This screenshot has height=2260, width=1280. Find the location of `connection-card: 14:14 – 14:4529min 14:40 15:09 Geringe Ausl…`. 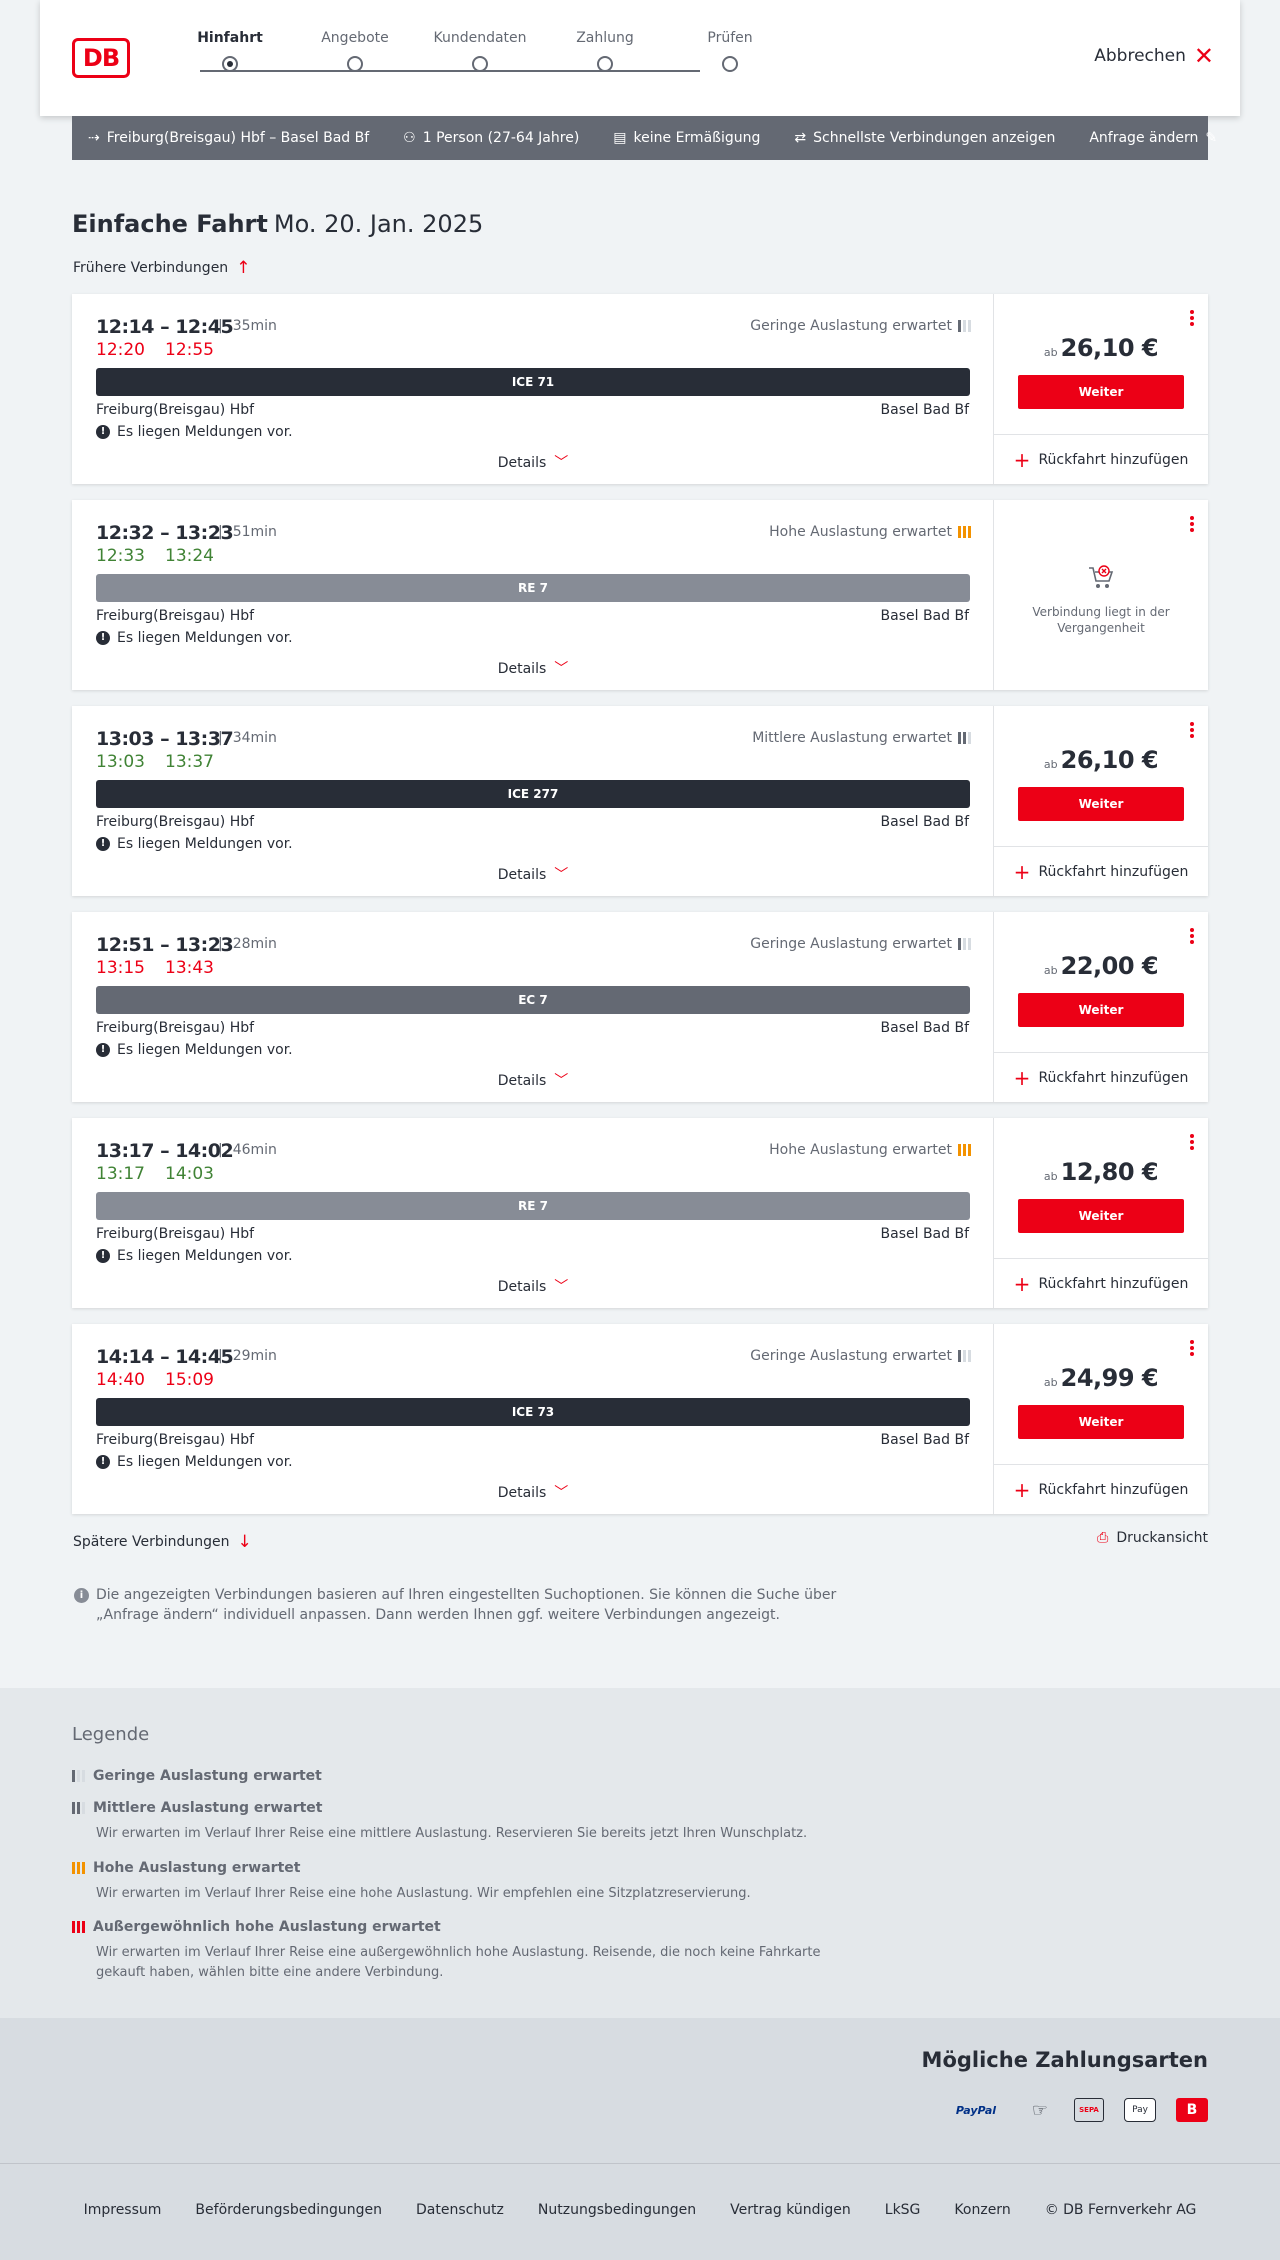

connection-card: 14:14 – 14:4529min 14:40 15:09 Geringe Ausl… is located at coordinates (640, 1419).